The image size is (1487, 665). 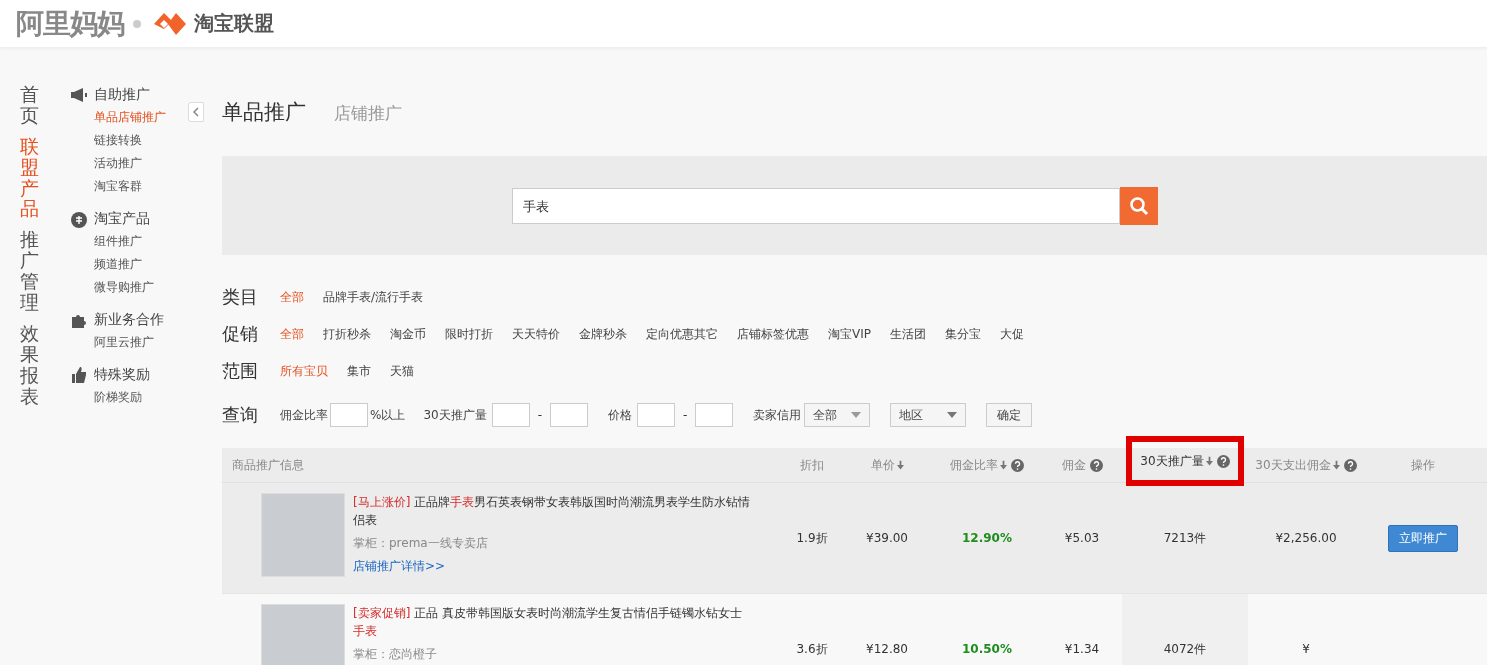 What do you see at coordinates (620, 415) in the screenshot?
I see `price-label: 价格` at bounding box center [620, 415].